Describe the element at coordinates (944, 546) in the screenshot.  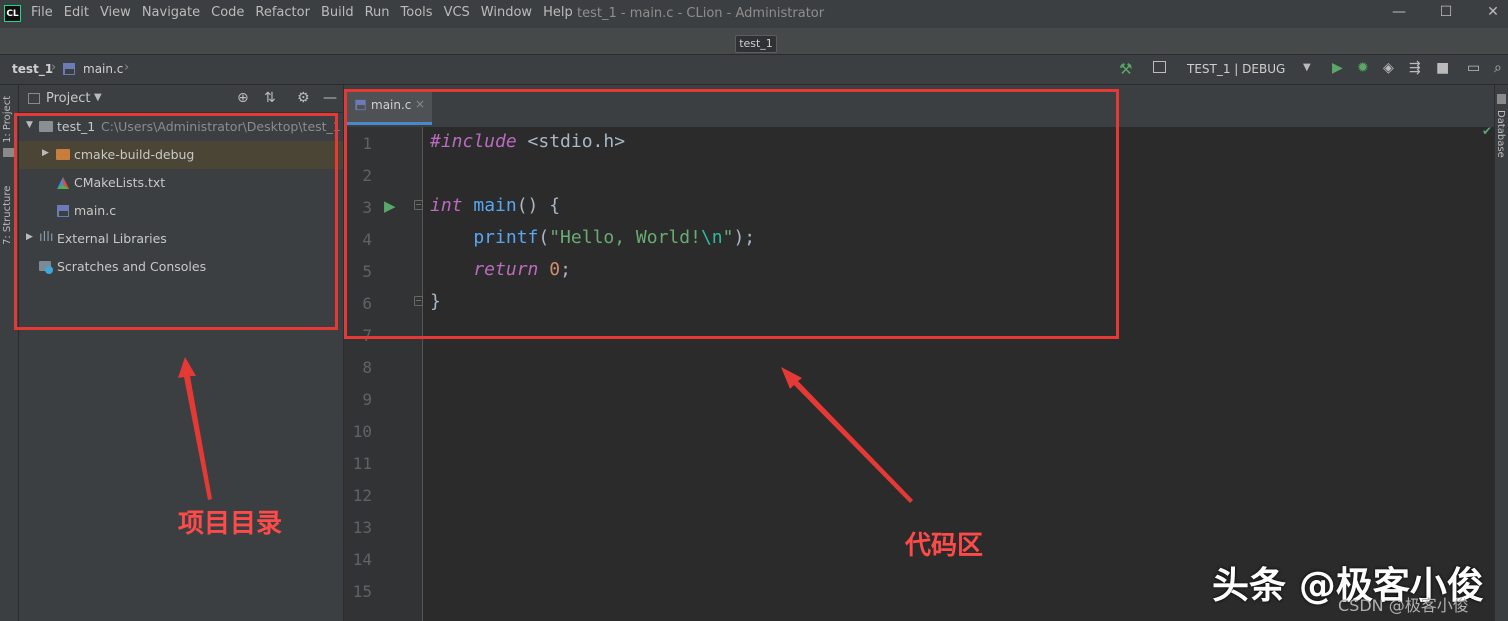
I see `annotation-label-code: 代码区` at that location.